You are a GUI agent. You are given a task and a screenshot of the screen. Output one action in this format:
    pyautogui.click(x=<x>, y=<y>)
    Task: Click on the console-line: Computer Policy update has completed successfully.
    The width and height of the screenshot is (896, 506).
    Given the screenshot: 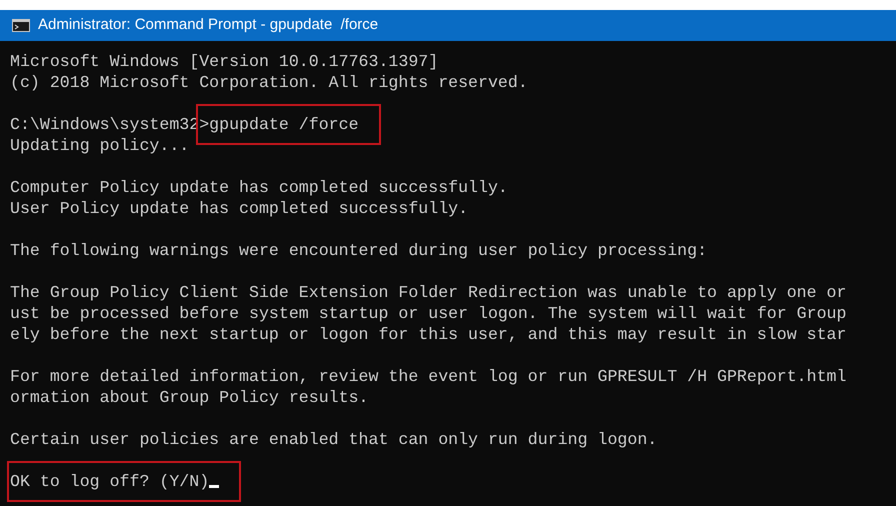 What is the action you would take?
    pyautogui.click(x=259, y=187)
    